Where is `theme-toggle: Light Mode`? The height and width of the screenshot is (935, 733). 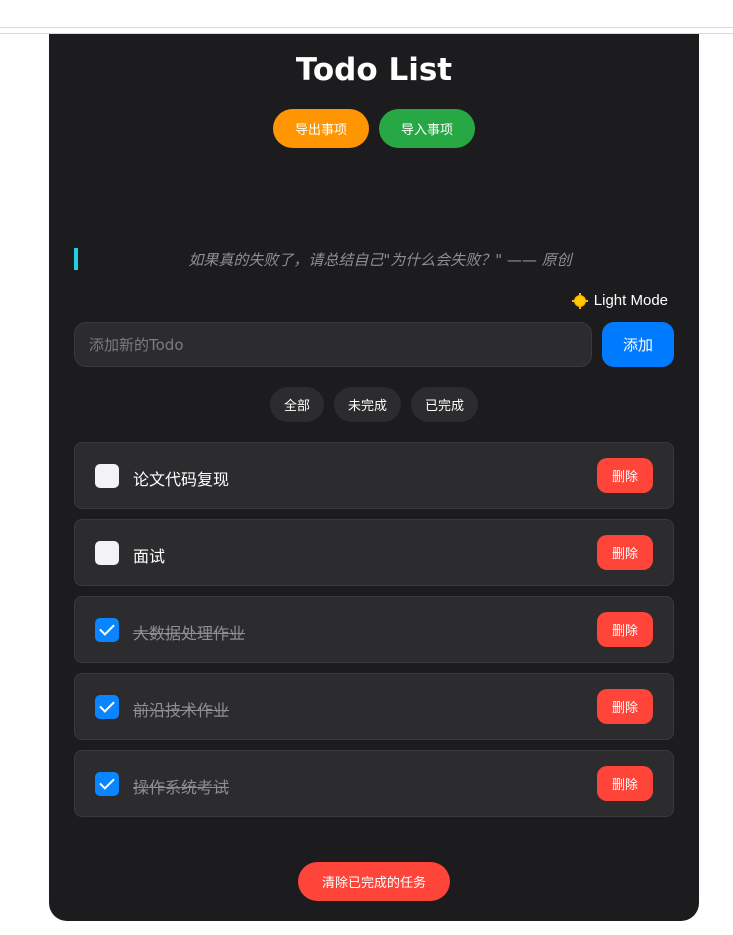
theme-toggle: Light Mode is located at coordinates (619, 300).